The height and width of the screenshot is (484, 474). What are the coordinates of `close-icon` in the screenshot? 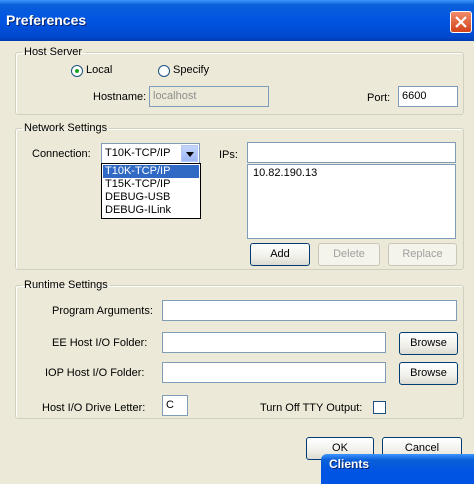 It's located at (461, 22).